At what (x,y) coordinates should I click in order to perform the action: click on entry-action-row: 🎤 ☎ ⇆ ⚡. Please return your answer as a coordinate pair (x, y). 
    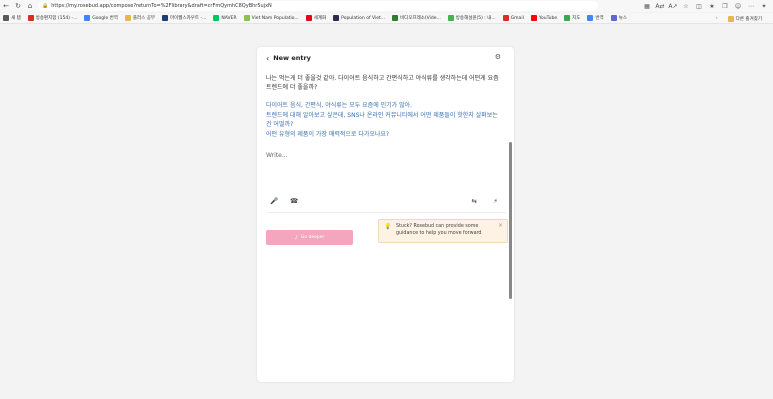
    Looking at the image, I should click on (384, 202).